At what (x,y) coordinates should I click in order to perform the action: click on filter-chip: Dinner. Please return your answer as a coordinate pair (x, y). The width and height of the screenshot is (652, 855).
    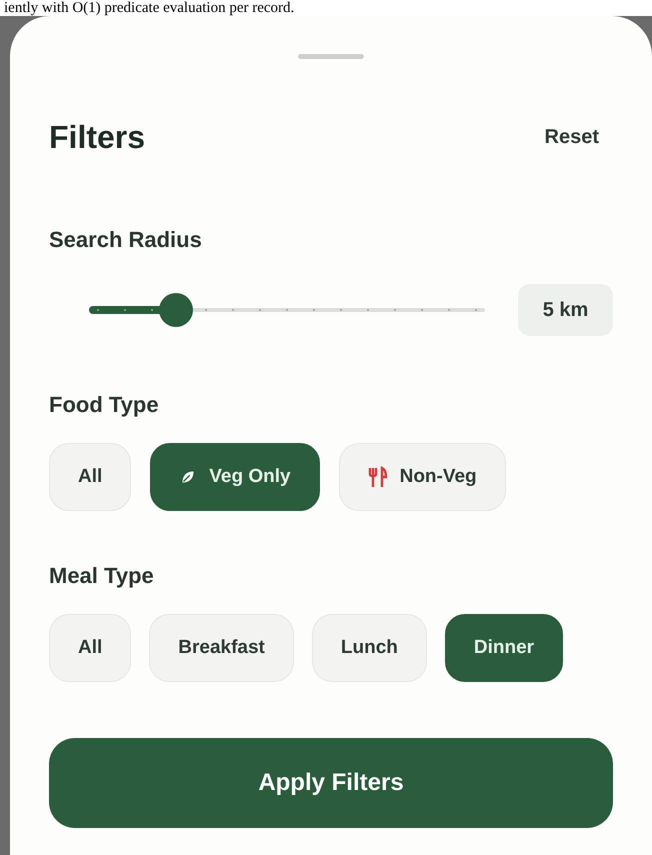
    Looking at the image, I should click on (504, 648).